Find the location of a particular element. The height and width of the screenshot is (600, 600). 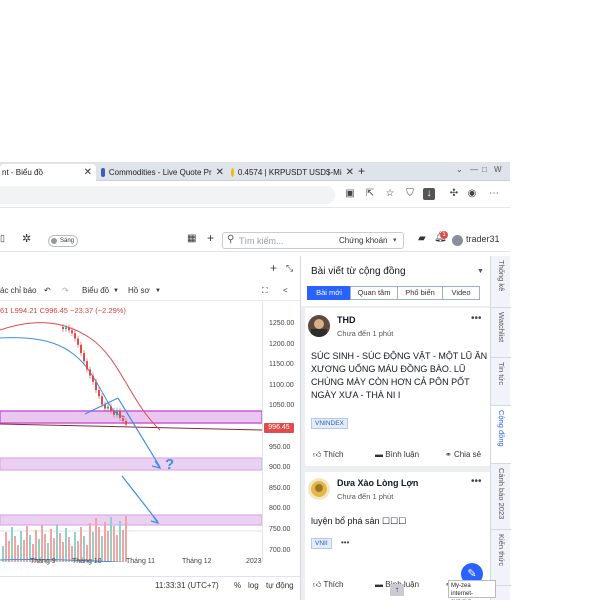

scroll-down-button: ↑ is located at coordinates (397, 590).